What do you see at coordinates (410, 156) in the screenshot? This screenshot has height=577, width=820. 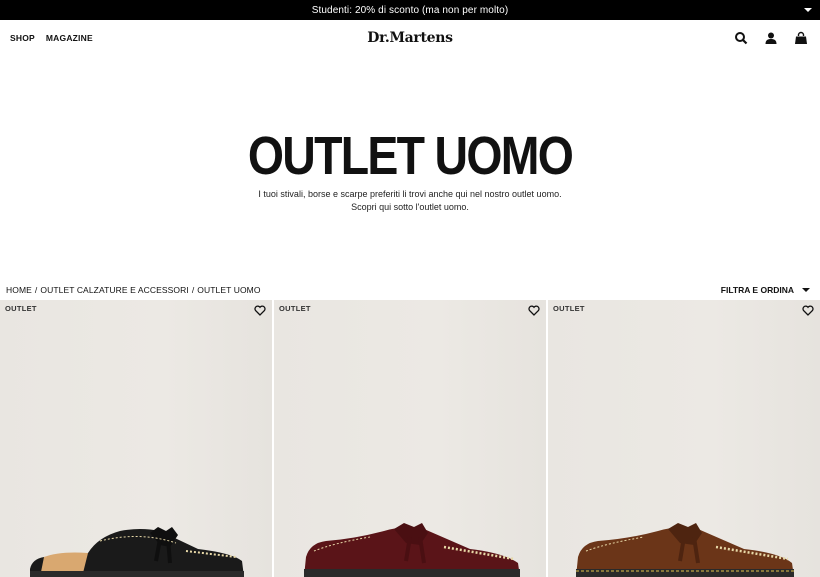 I see `page-title: OUTLET UOMO` at bounding box center [410, 156].